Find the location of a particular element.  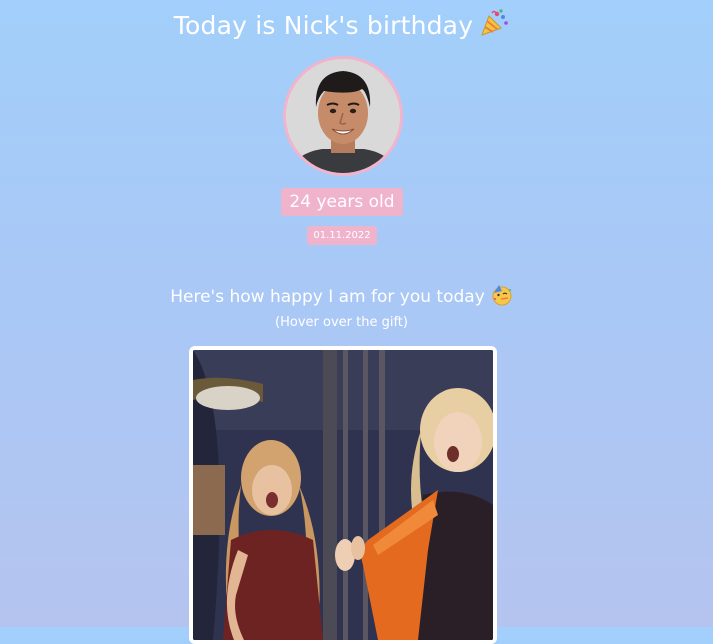

party-popper-icon is located at coordinates (494, 27).